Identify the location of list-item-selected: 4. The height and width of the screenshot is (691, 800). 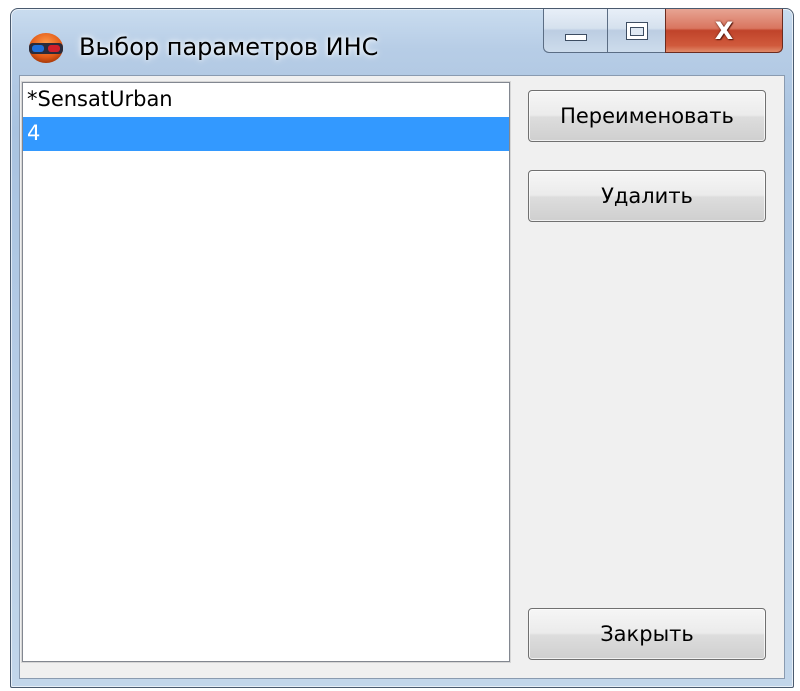
(266, 134).